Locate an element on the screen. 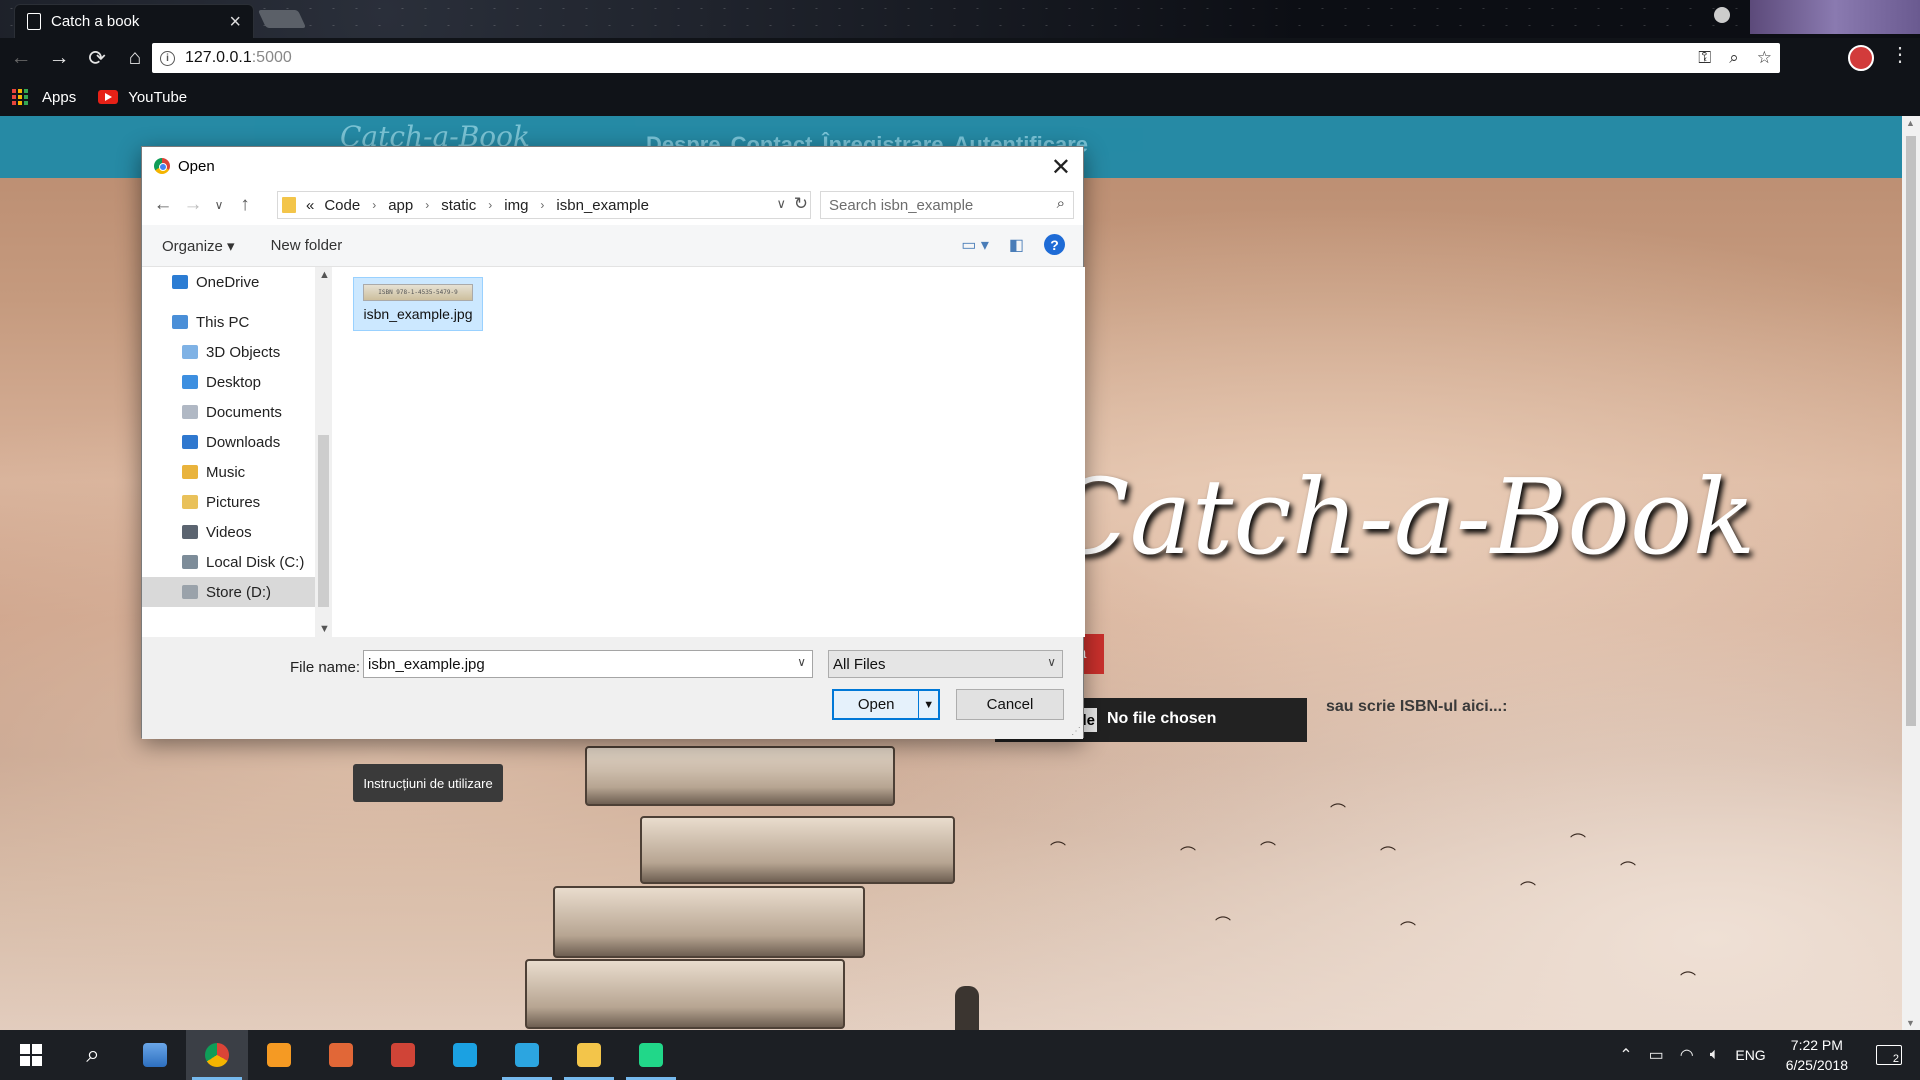 This screenshot has width=1920, height=1080. start-button is located at coordinates (31, 1055).